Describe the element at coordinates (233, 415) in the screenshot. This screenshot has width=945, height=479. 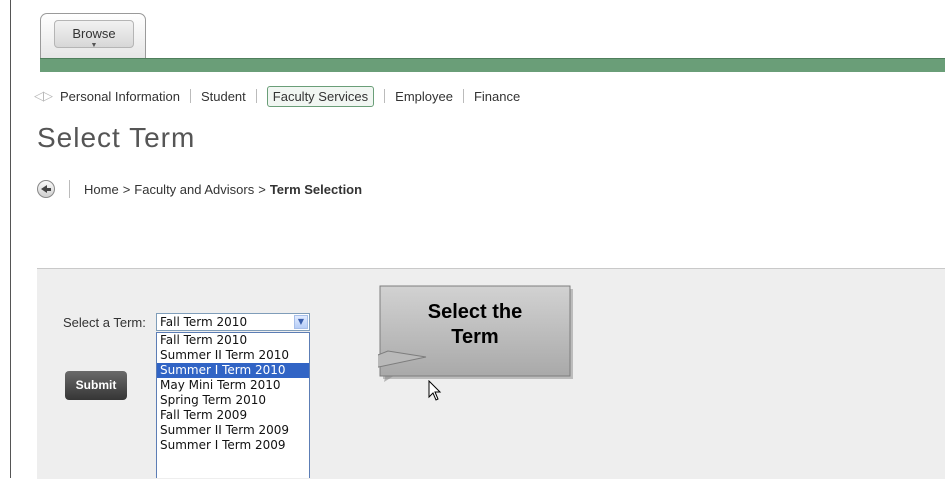
I see `term-option: Fall Term 2009` at that location.